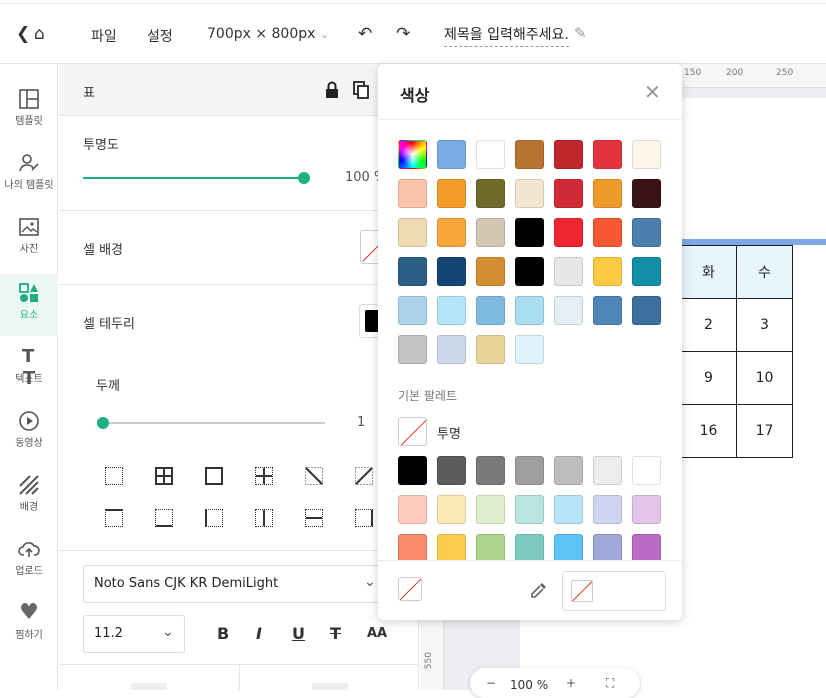 This screenshot has height=698, width=826. Describe the element at coordinates (29, 369) in the screenshot. I see `sidebar-item-text: T T 텍스트` at that location.